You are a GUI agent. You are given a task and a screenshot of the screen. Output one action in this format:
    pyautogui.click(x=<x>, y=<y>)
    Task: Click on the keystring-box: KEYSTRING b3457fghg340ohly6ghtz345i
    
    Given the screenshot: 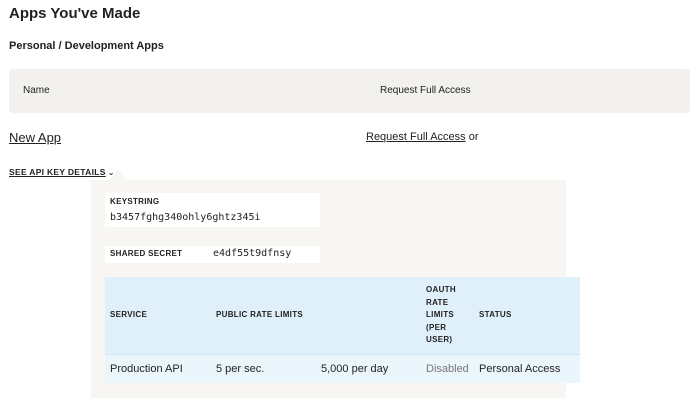 What is the action you would take?
    pyautogui.click(x=212, y=210)
    